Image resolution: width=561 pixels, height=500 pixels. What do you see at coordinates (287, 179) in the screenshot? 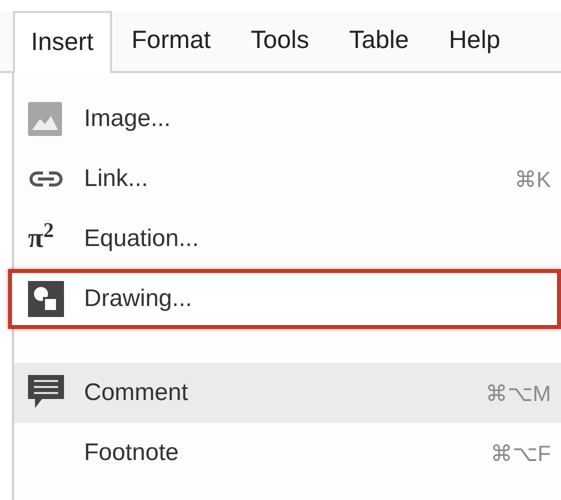
I see `menu-item: Link... ⌘K` at bounding box center [287, 179].